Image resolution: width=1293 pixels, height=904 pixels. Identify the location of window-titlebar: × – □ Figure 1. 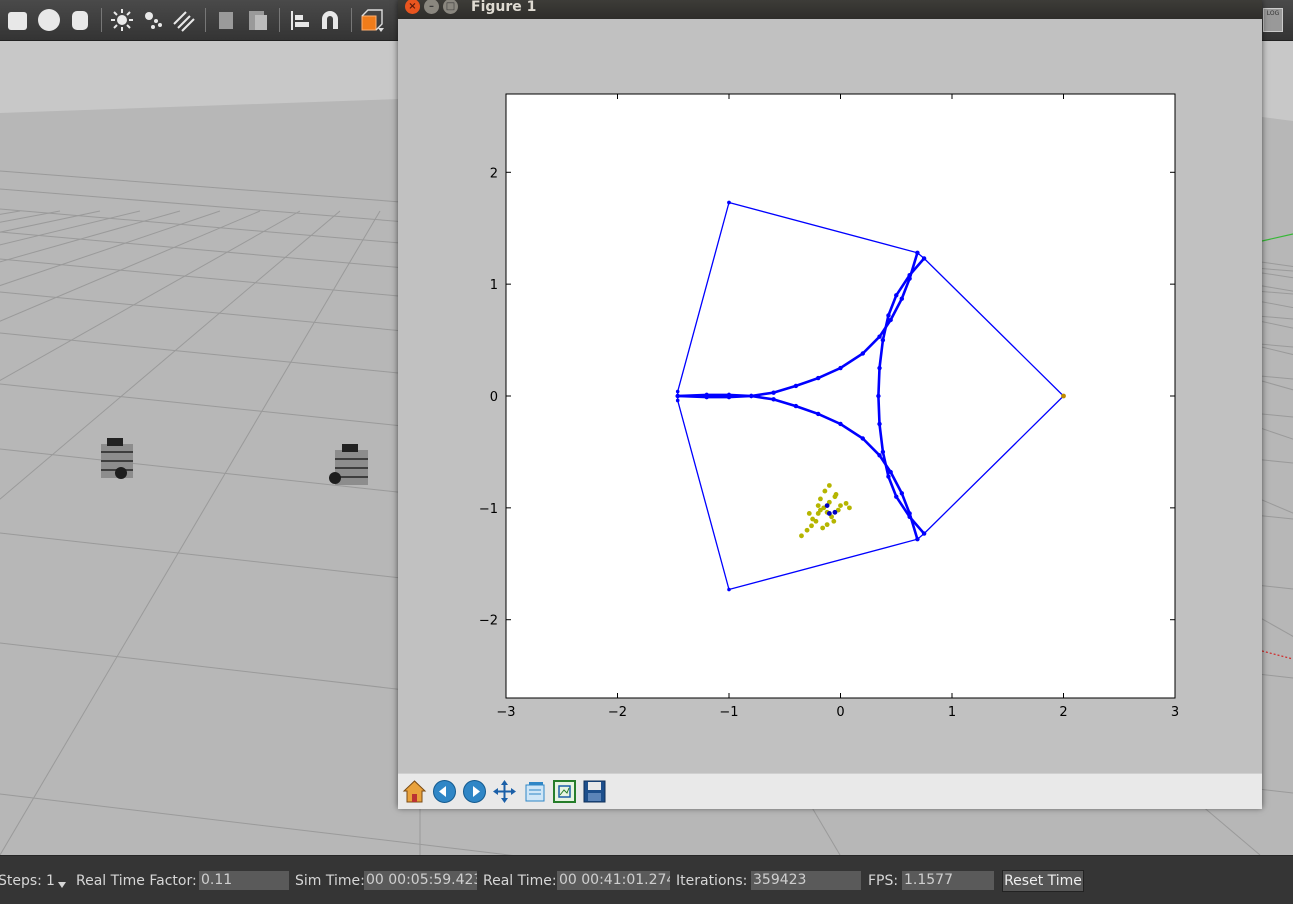
(830, 9).